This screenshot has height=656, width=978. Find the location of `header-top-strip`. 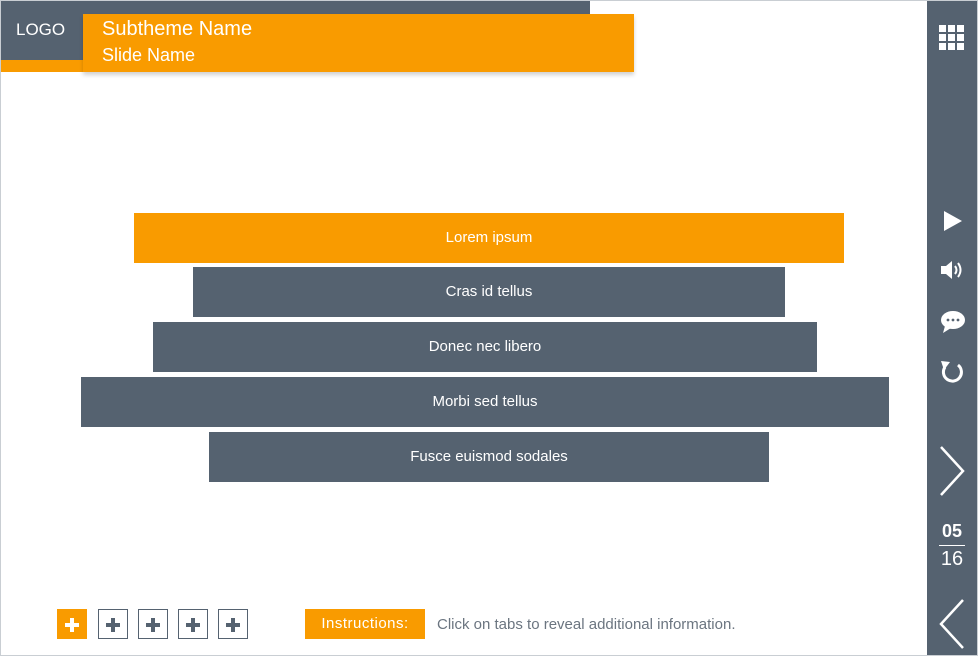

header-top-strip is located at coordinates (295, 7).